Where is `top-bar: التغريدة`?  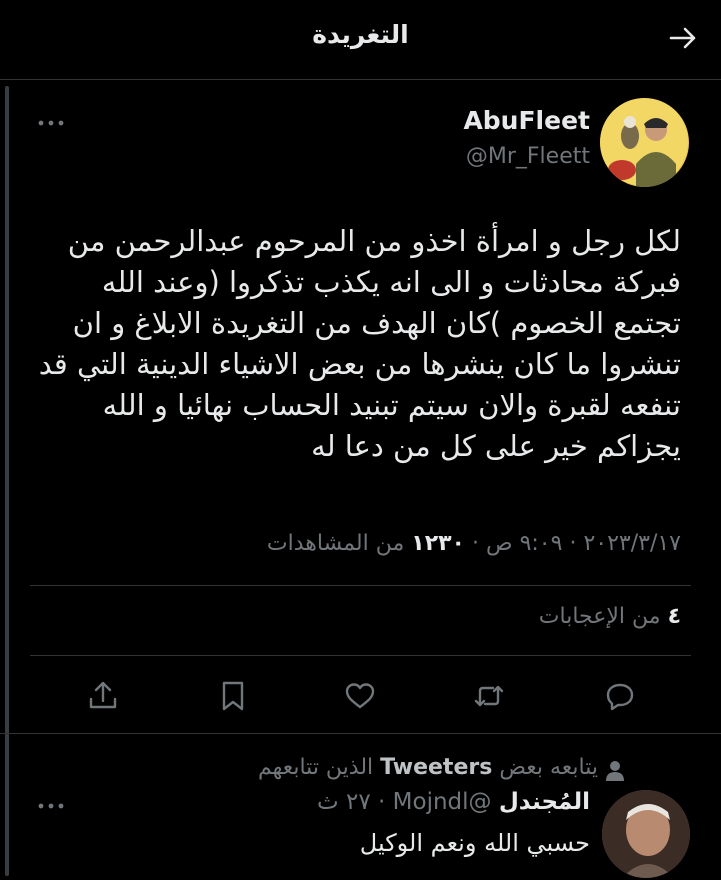 top-bar: التغريدة is located at coordinates (360, 40).